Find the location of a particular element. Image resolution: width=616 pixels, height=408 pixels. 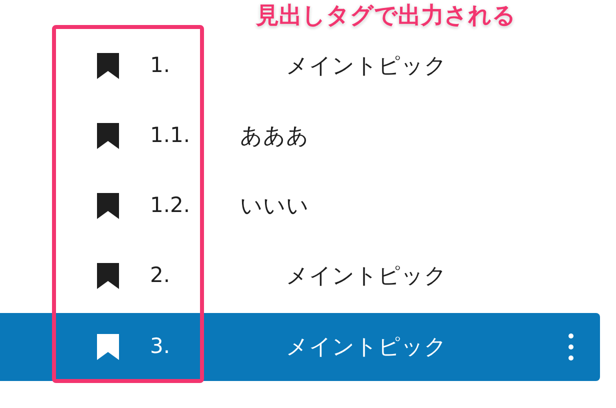

heading-number: 3. is located at coordinates (161, 346).